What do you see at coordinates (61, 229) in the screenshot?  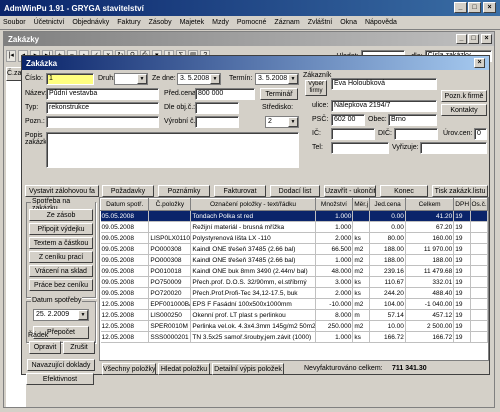 I see `spotreba-button: Připojit výdejku` at bounding box center [61, 229].